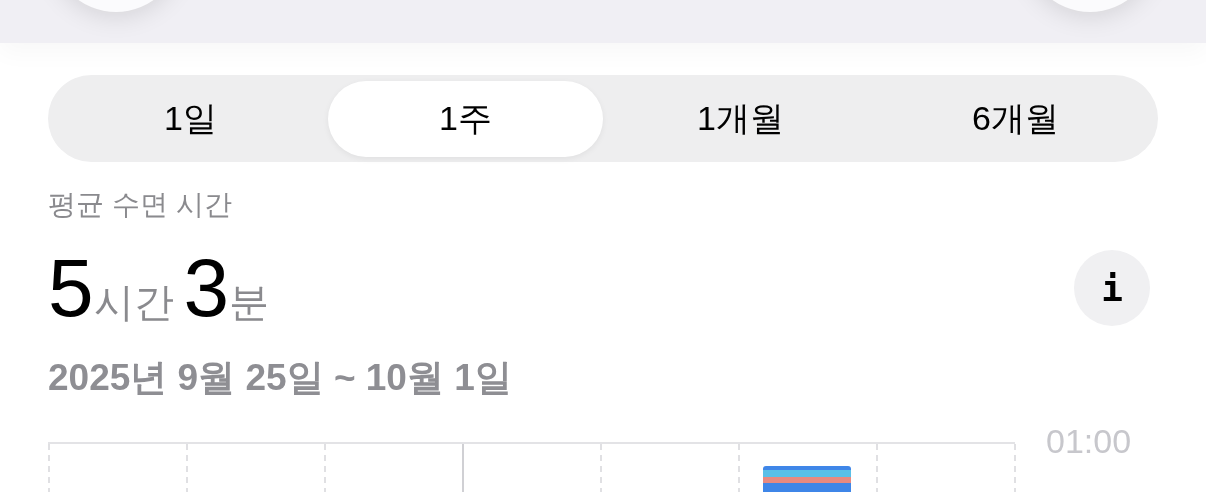 The image size is (1206, 494). Describe the element at coordinates (465, 118) in the screenshot. I see `period-tab: 1주` at that location.